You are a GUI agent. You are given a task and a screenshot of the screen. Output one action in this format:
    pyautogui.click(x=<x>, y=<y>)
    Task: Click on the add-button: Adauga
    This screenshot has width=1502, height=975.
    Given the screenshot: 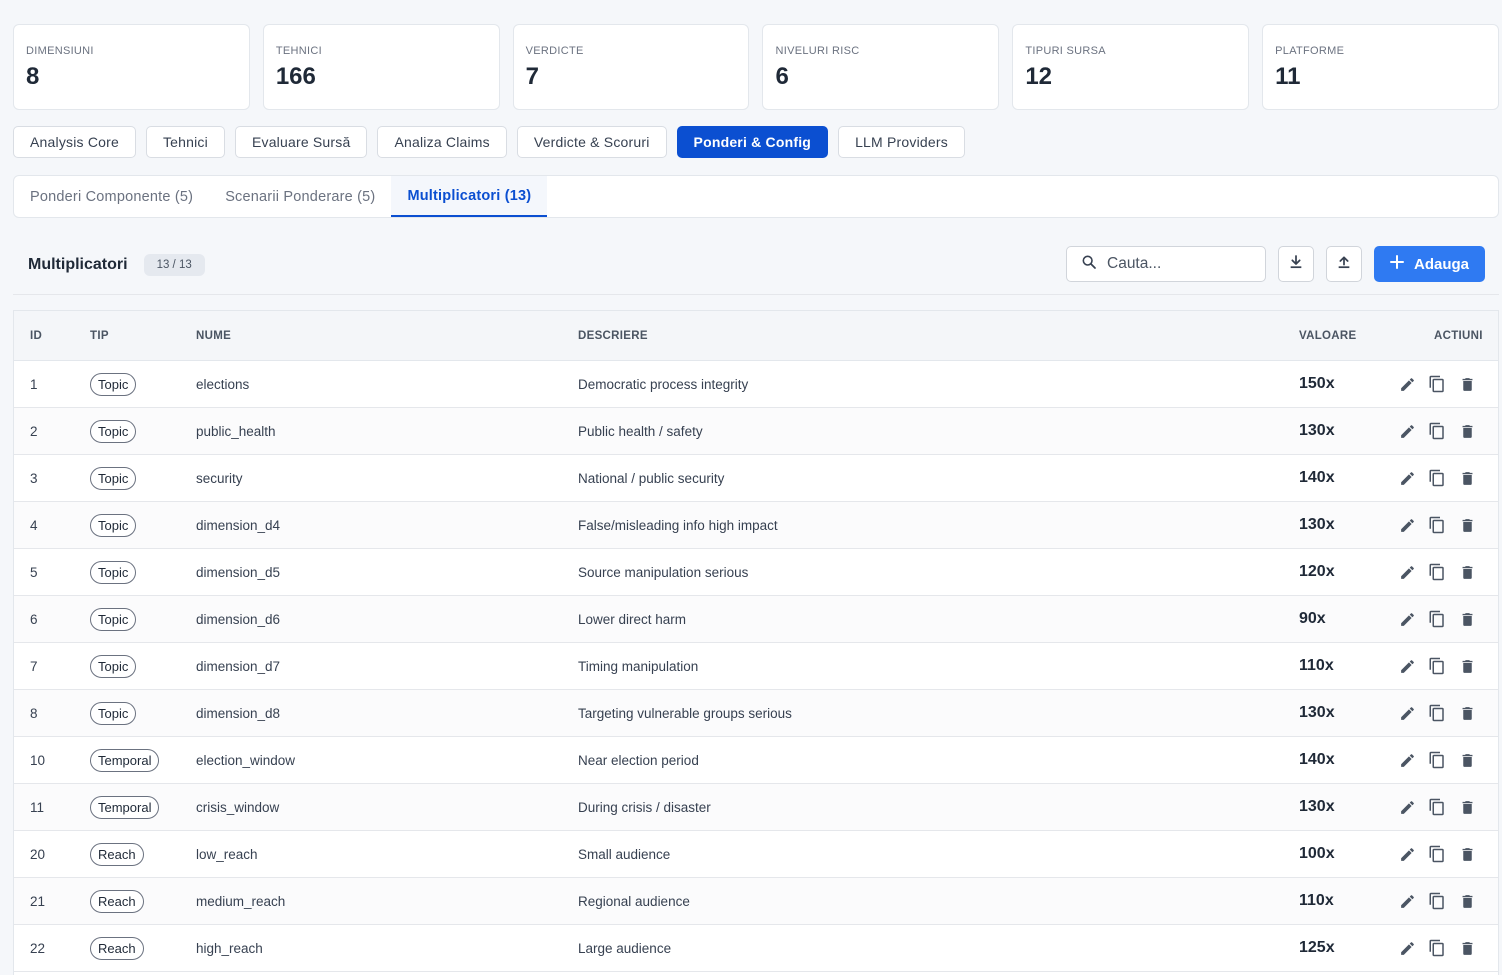 What is the action you would take?
    pyautogui.click(x=1429, y=264)
    